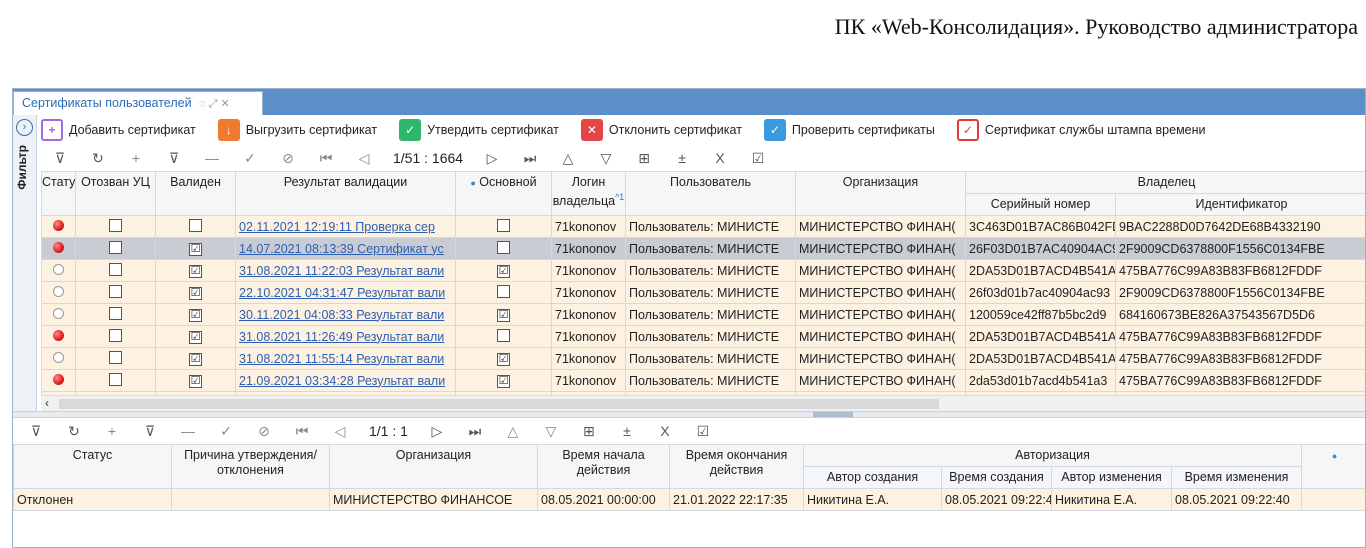 This screenshot has height=548, width=1366. Describe the element at coordinates (150, 431) in the screenshot. I see `clear-filter-icon: ⊽` at that location.